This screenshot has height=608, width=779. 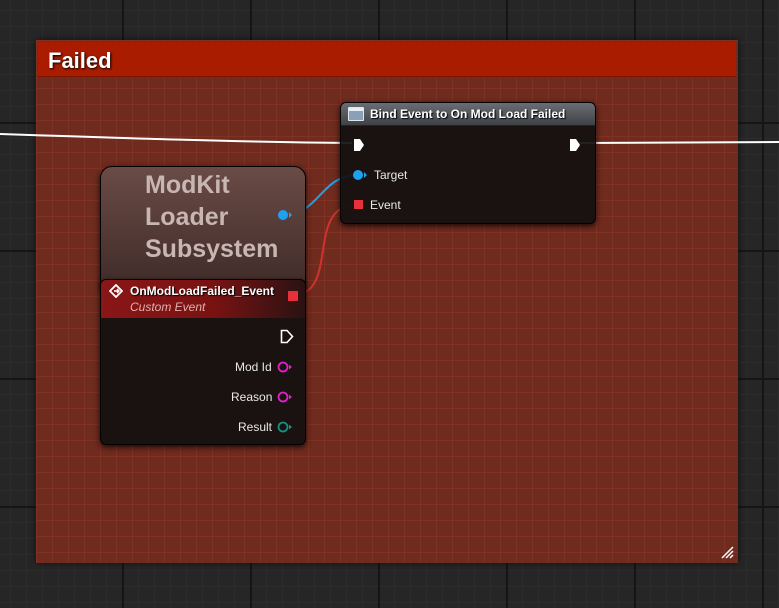 What do you see at coordinates (285, 397) in the screenshot?
I see `reason-pin-icon` at bounding box center [285, 397].